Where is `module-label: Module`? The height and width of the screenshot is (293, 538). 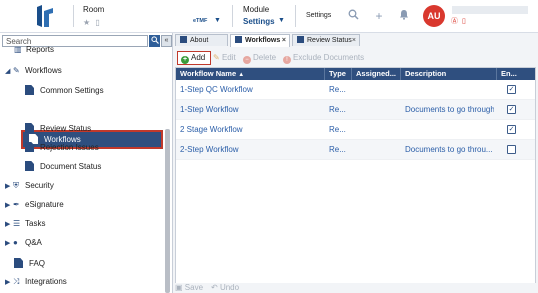
module-label: Module is located at coordinates (256, 9).